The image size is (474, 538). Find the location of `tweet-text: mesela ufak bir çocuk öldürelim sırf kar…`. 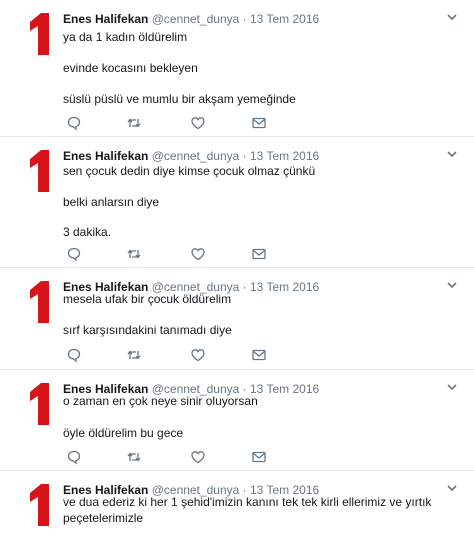

tweet-text: mesela ufak bir çocuk öldürelim sırf kar… is located at coordinates (258, 316).